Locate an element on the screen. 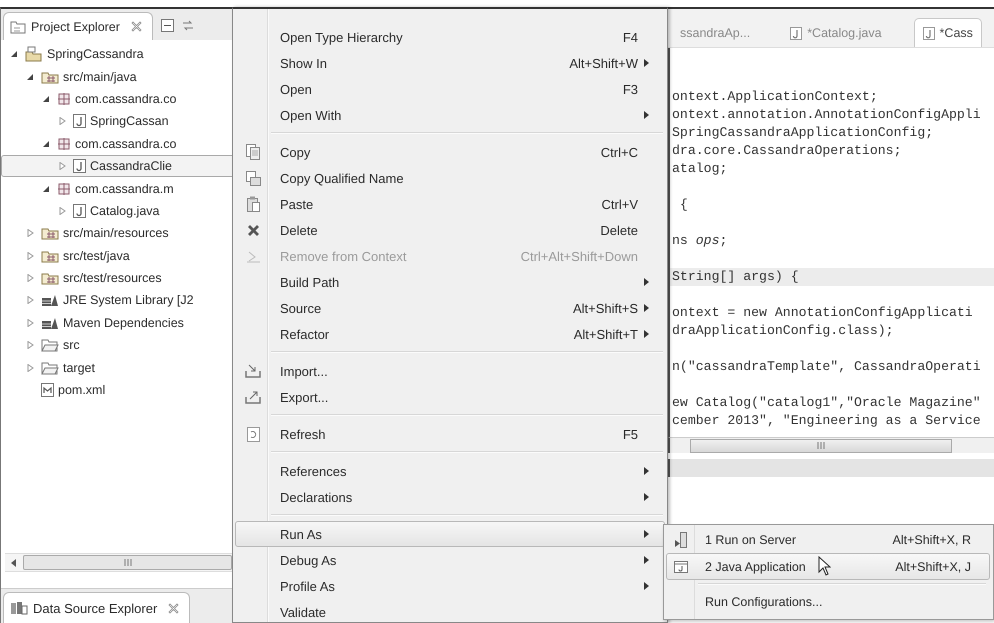 This screenshot has height=623, width=994. tree-item: com.cassandra.m is located at coordinates (116, 188).